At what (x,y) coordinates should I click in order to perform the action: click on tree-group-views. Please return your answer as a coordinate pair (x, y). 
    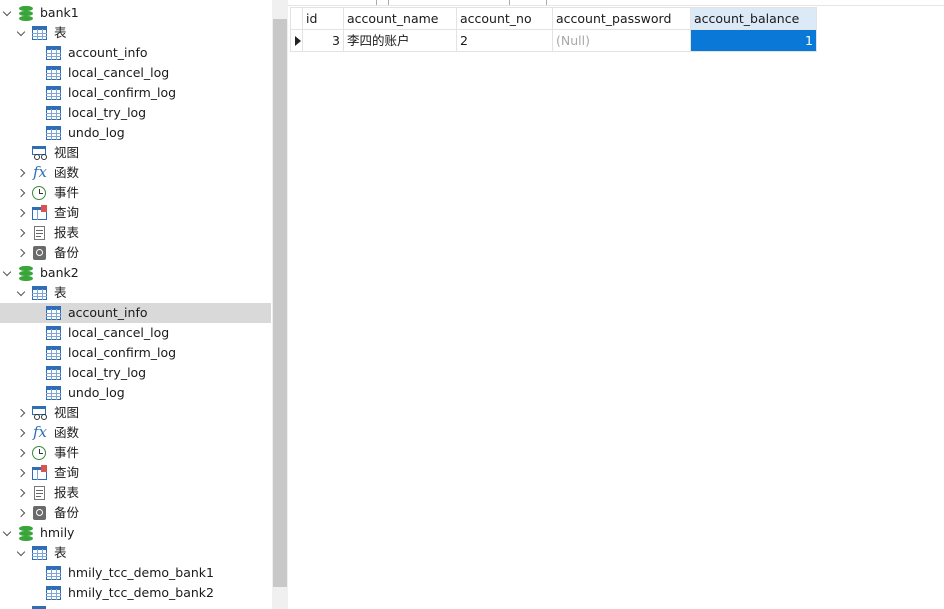
    Looking at the image, I should click on (135, 606).